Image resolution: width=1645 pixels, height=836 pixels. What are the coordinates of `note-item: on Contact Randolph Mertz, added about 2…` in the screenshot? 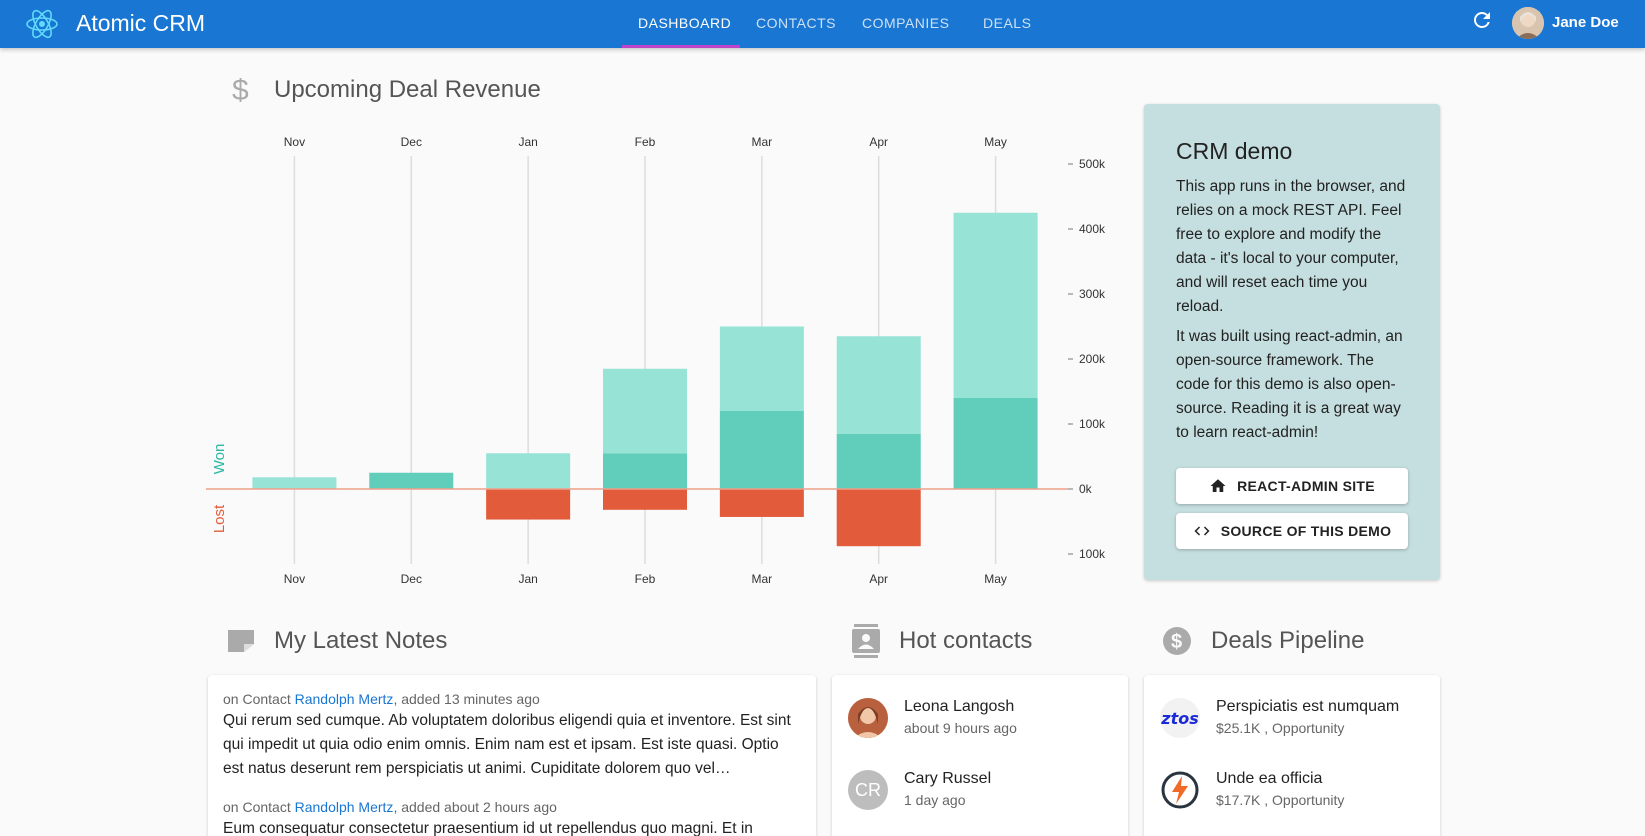 It's located at (512, 817).